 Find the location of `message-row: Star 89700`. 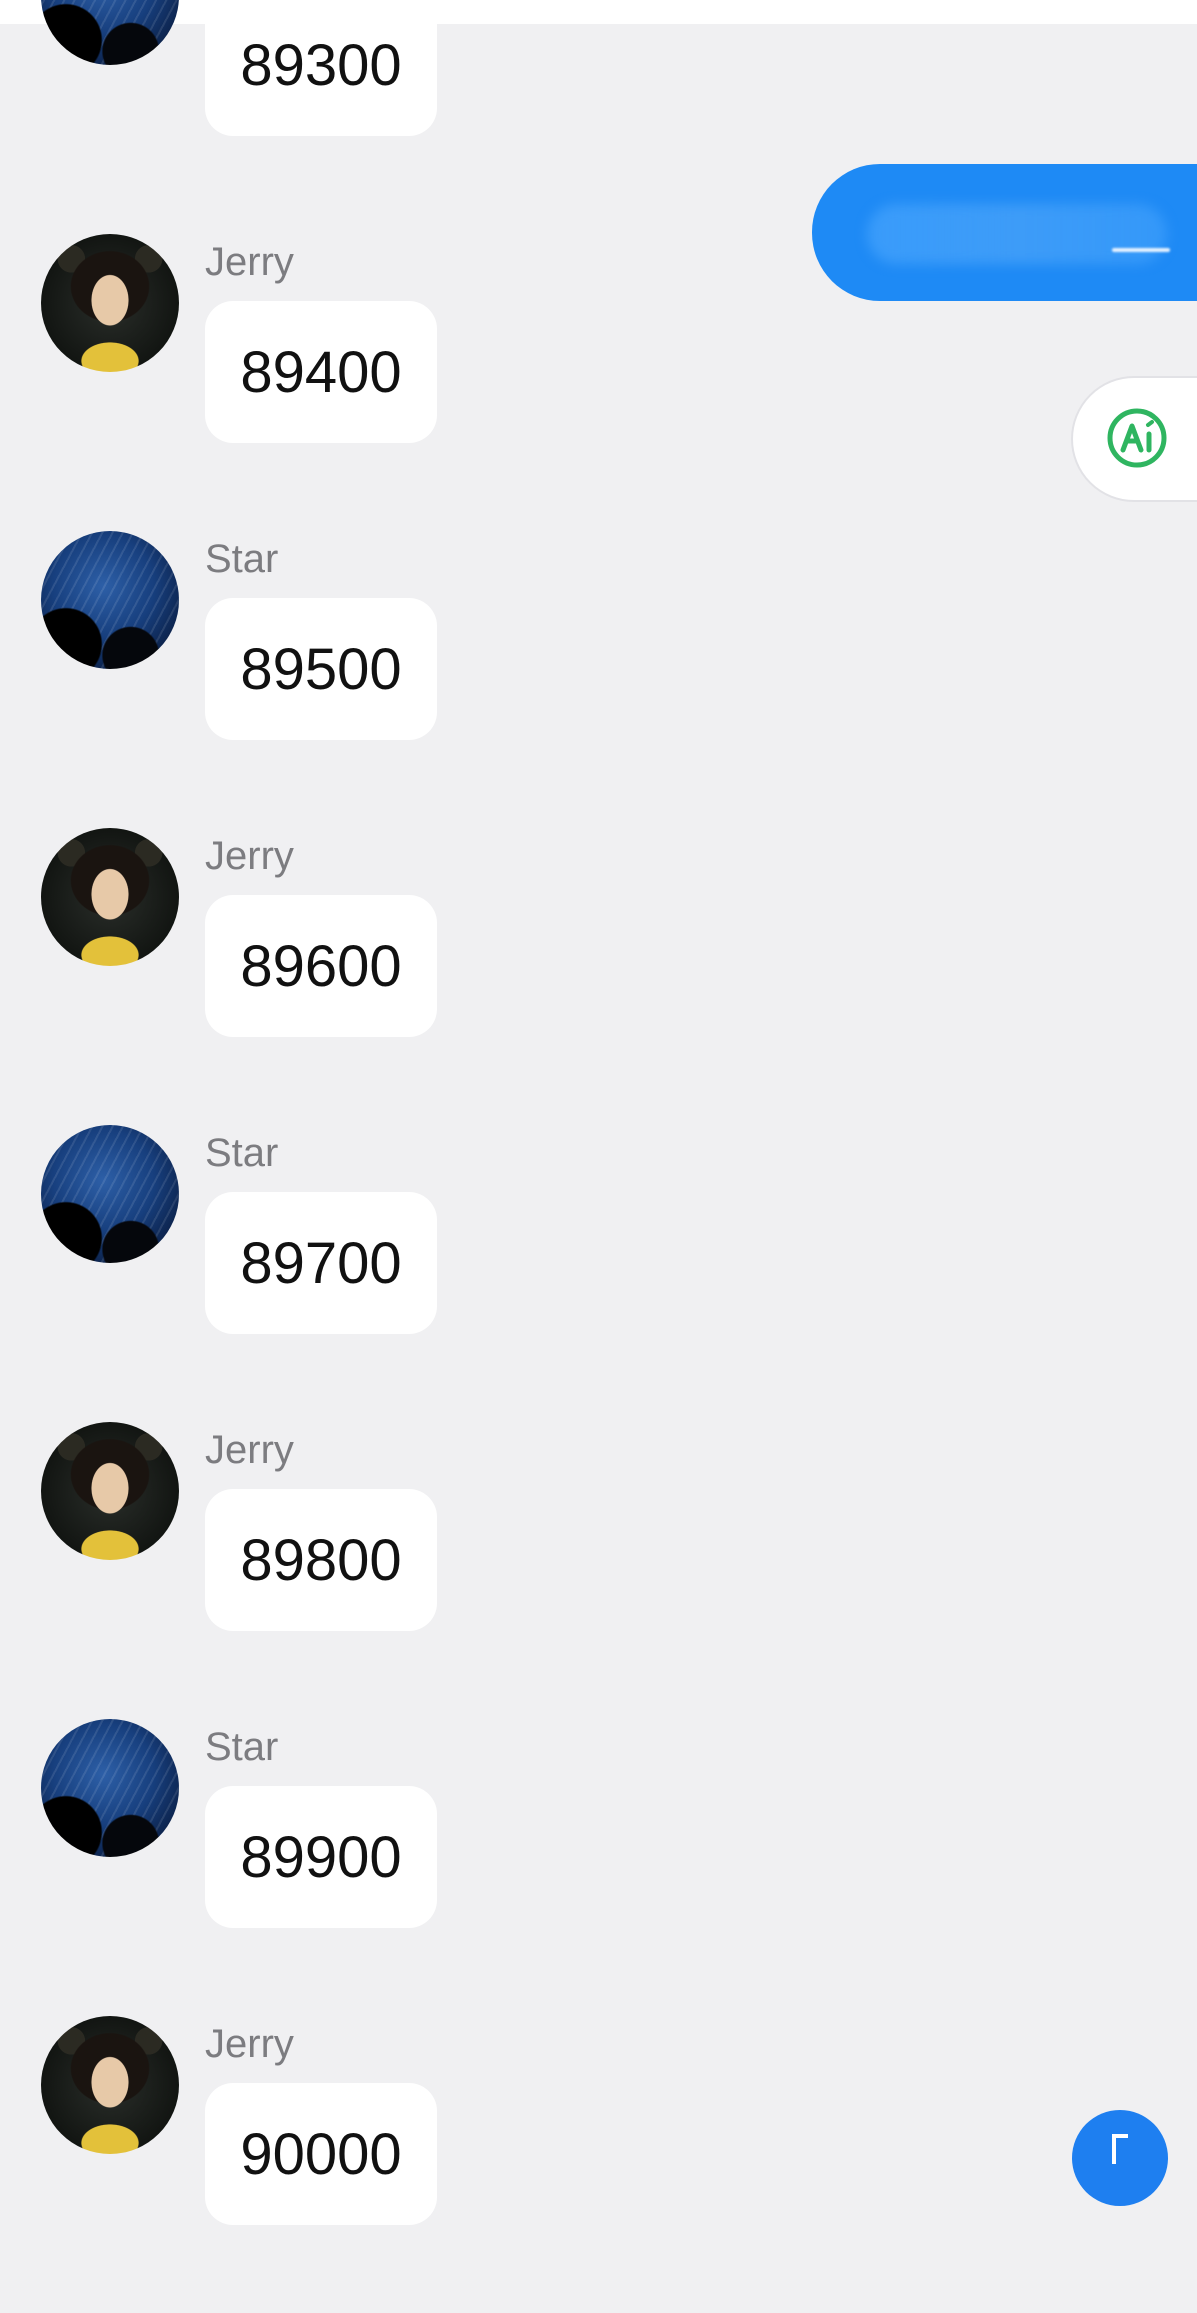

message-row: Star 89700 is located at coordinates (350, 1273).